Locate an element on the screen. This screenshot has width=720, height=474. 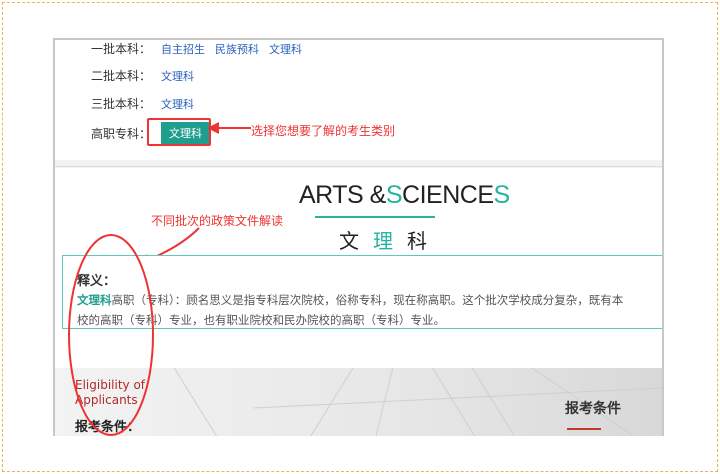
link-ethnic-preparatory: 民族预科 is located at coordinates (237, 49).